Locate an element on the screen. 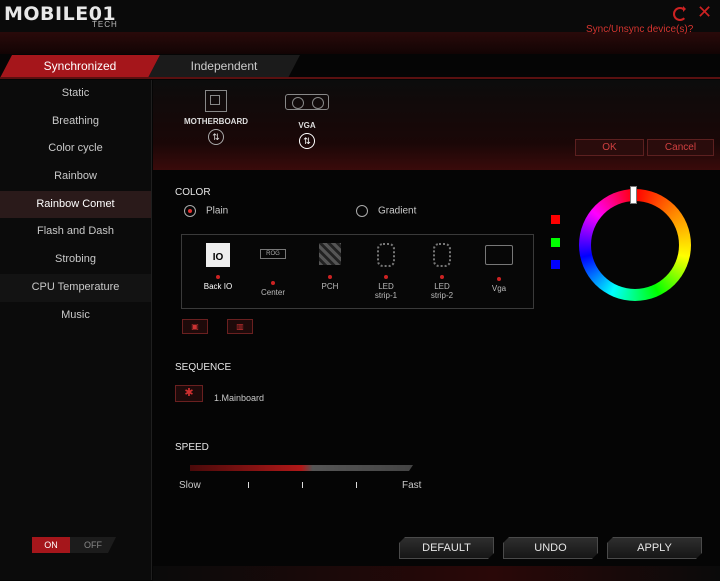  radio-gradient: Gradient is located at coordinates (386, 211).